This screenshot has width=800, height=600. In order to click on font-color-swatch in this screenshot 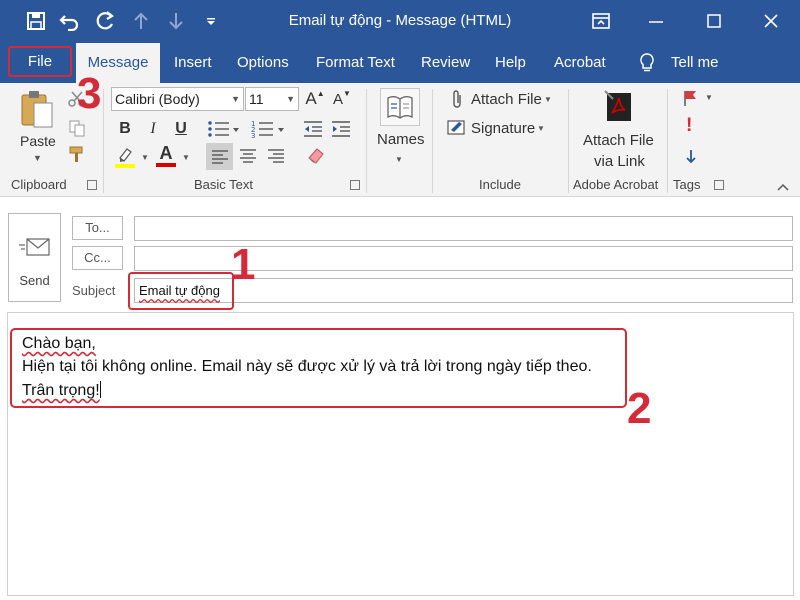, I will do `click(166, 165)`.